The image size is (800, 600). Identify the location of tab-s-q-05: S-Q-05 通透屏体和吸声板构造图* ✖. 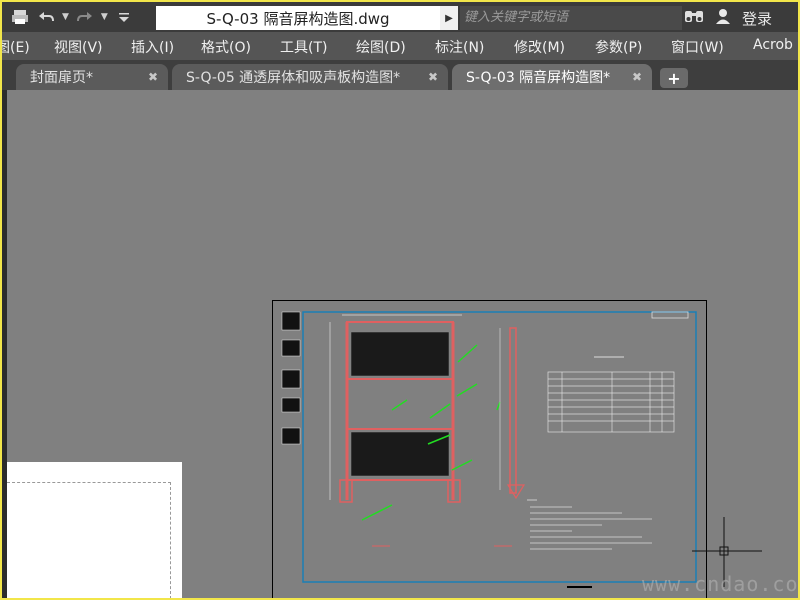
(310, 77).